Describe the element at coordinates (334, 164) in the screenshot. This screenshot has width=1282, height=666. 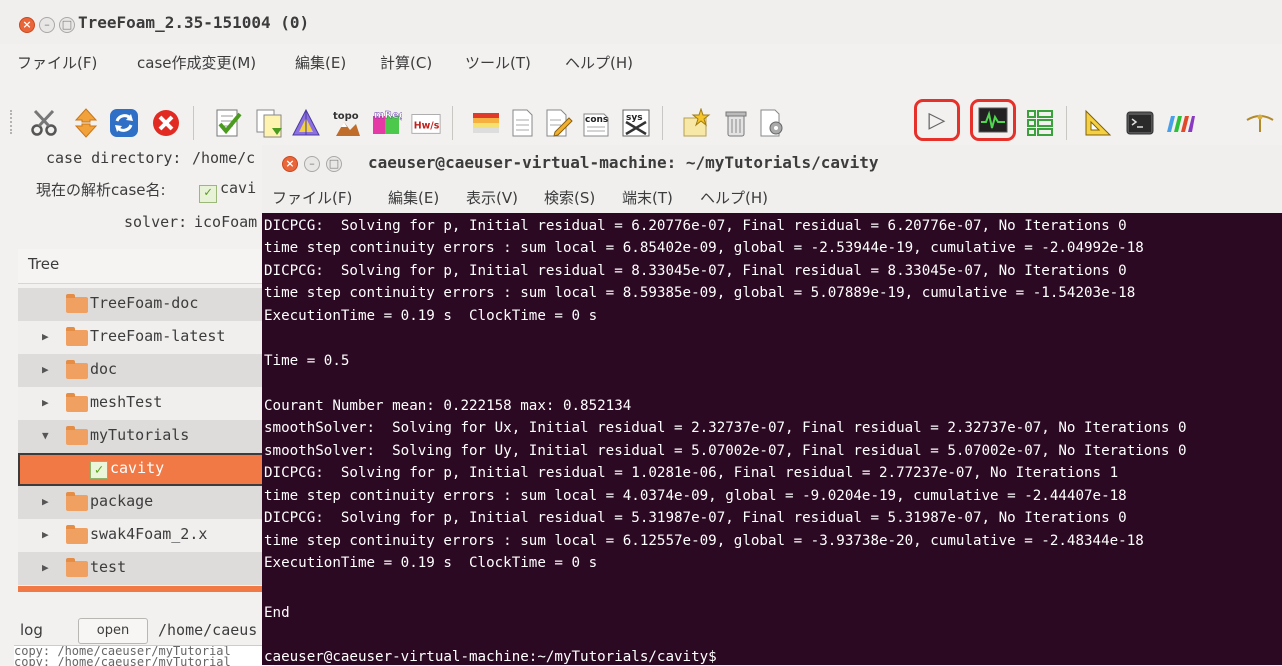
I see `terminal-maximize-button: □` at that location.